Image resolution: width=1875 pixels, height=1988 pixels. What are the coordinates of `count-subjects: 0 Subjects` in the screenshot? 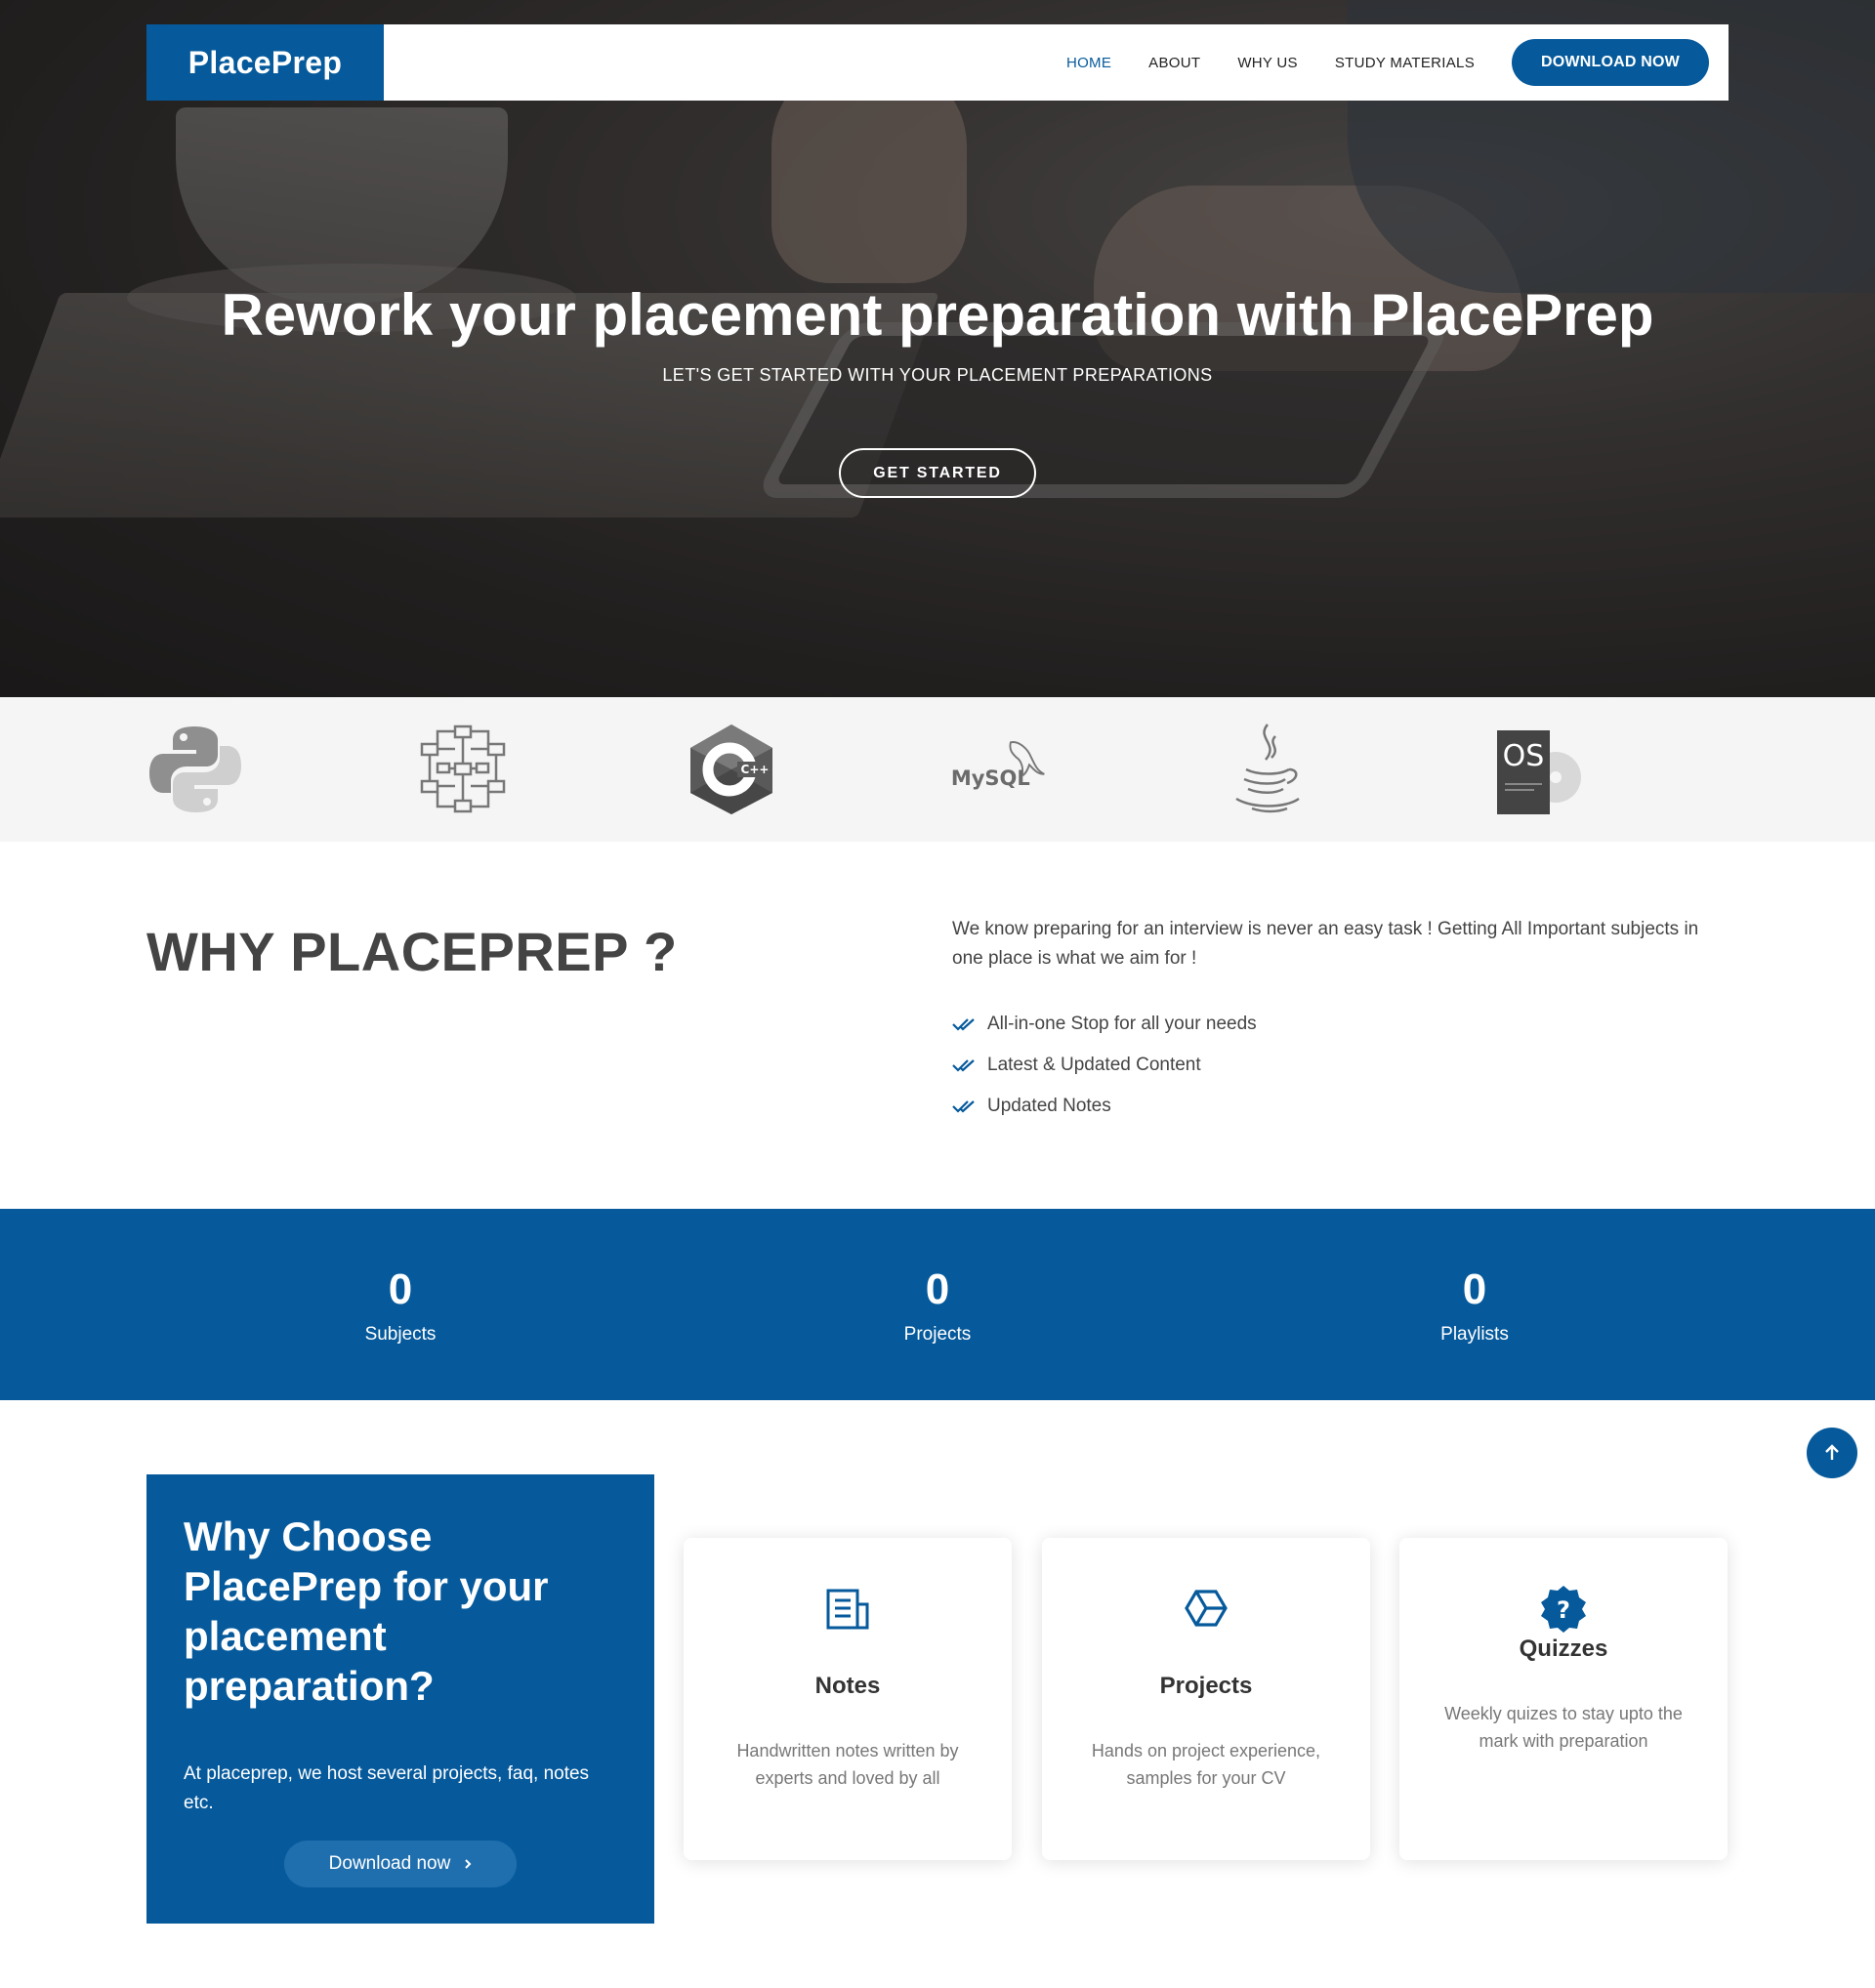 It's located at (400, 1305).